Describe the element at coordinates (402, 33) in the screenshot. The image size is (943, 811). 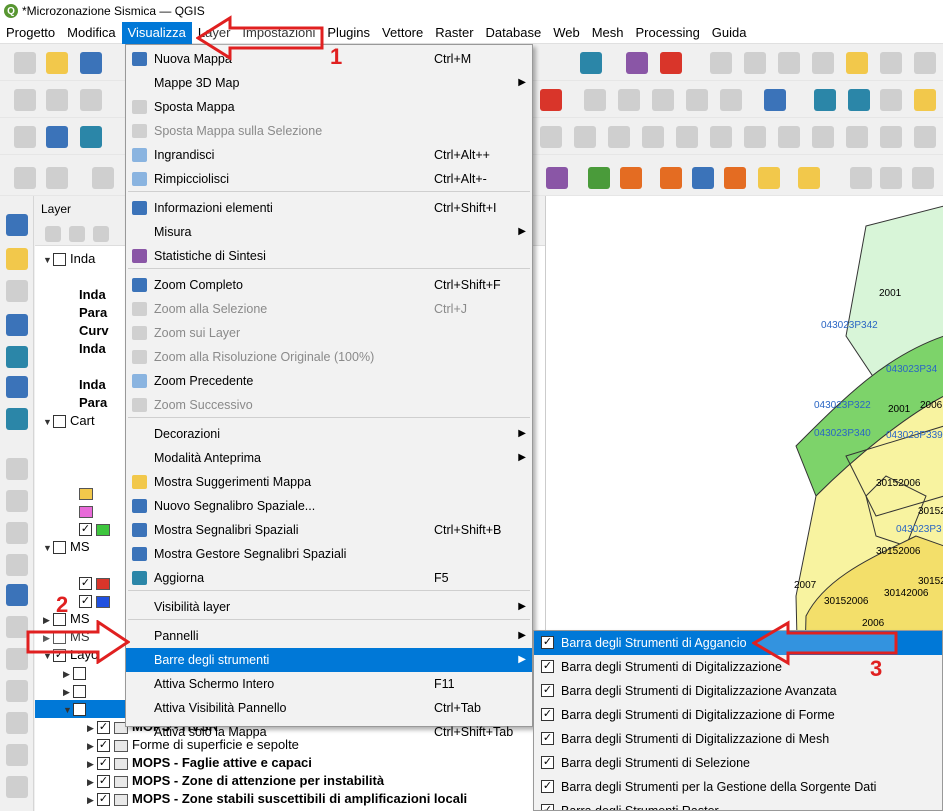
I see `menu-vettore: Vettore` at that location.